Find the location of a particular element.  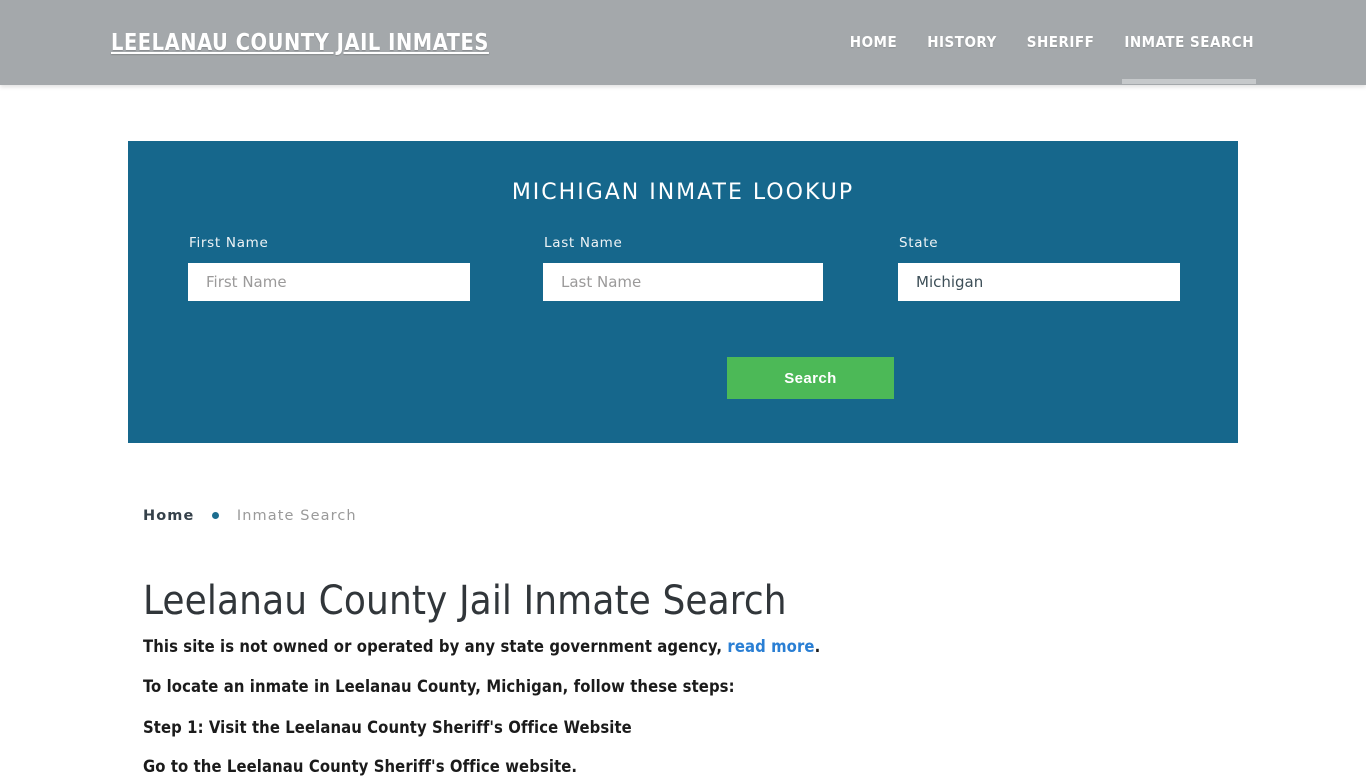

nav-item-inmate-search: INMATE SEARCH is located at coordinates (1189, 58).